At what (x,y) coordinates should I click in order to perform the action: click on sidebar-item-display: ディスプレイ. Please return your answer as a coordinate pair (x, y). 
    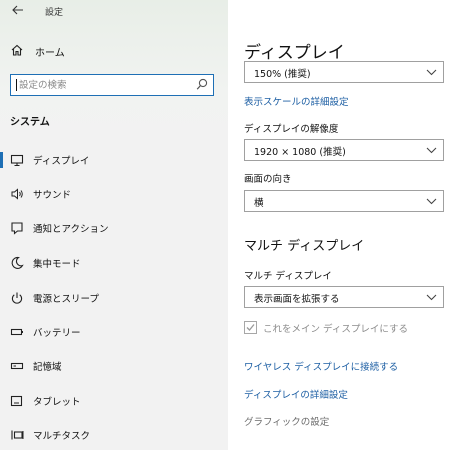
    Looking at the image, I should click on (114, 160).